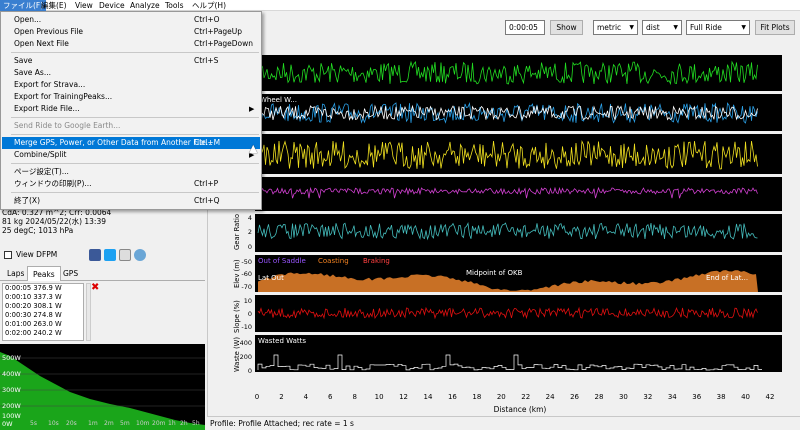 Image resolution: width=800 pixels, height=430 pixels. I want to click on menu-item-shortcut: Ctrl+M, so click(207, 142).